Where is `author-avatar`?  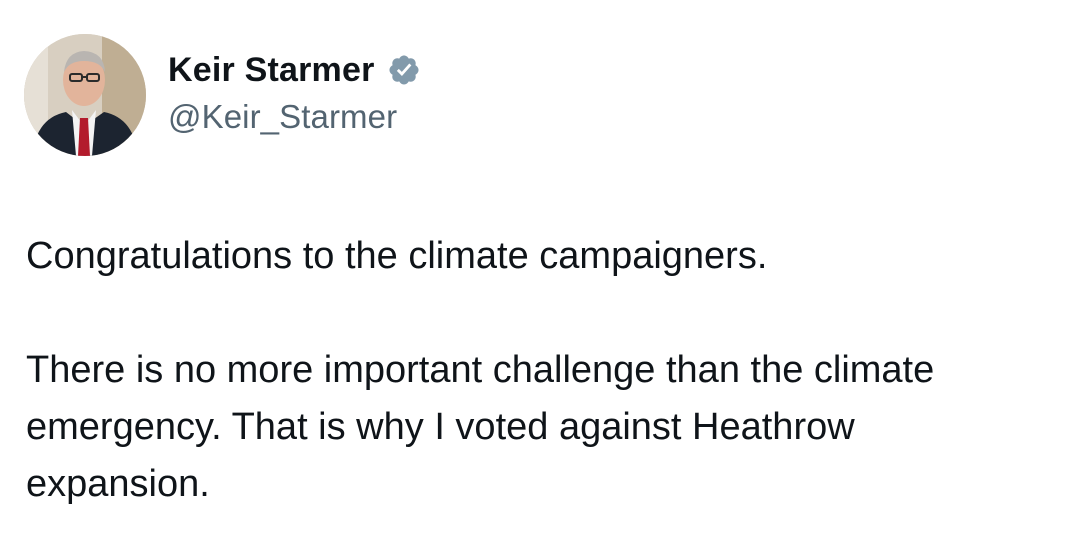
author-avatar is located at coordinates (85, 95).